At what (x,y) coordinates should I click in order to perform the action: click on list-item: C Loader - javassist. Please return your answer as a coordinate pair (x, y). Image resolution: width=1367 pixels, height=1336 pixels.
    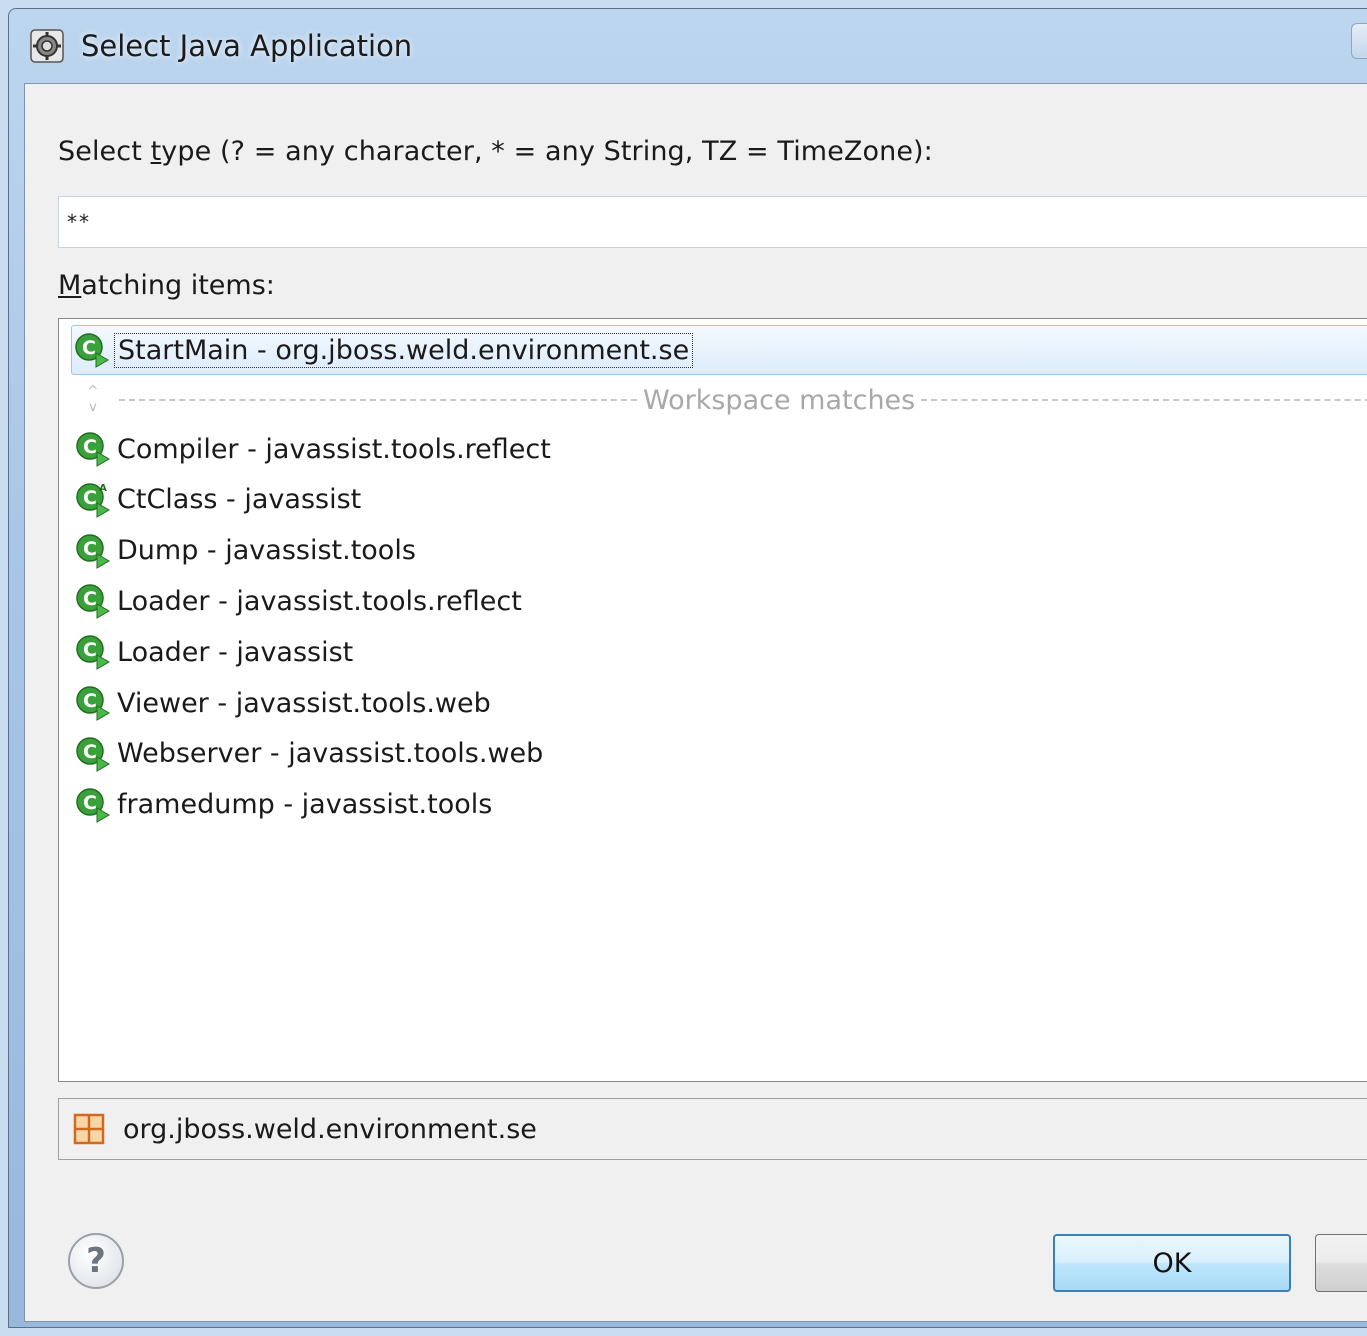
    Looking at the image, I should click on (720, 652).